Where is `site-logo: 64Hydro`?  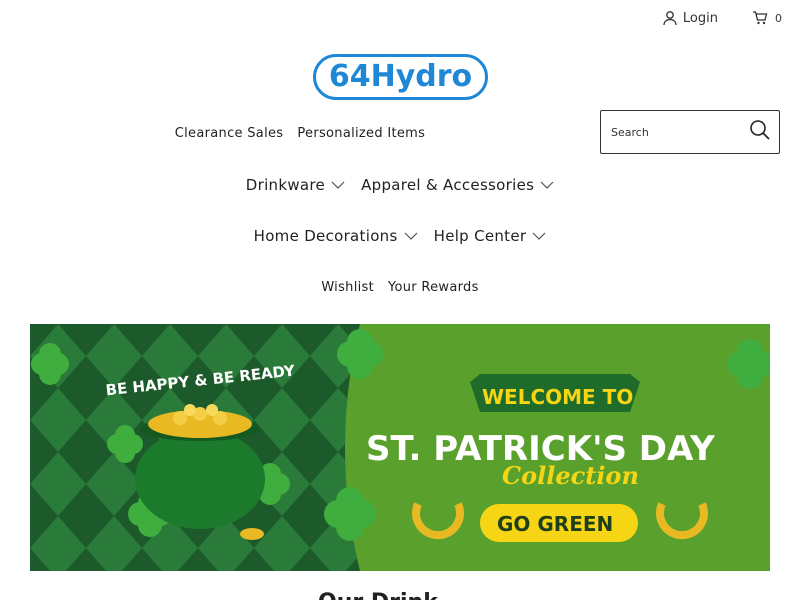 site-logo: 64Hydro is located at coordinates (400, 77).